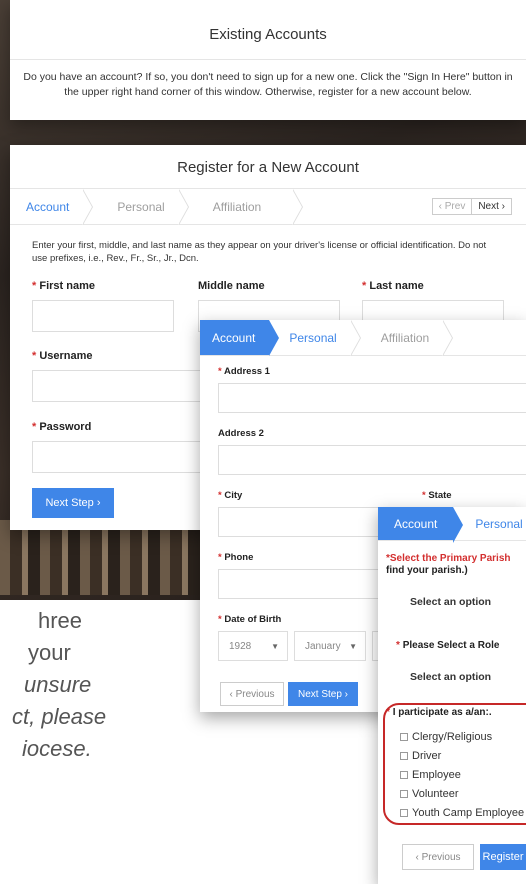 The width and height of the screenshot is (526, 884). What do you see at coordinates (230, 495) in the screenshot?
I see `city-label: * City` at bounding box center [230, 495].